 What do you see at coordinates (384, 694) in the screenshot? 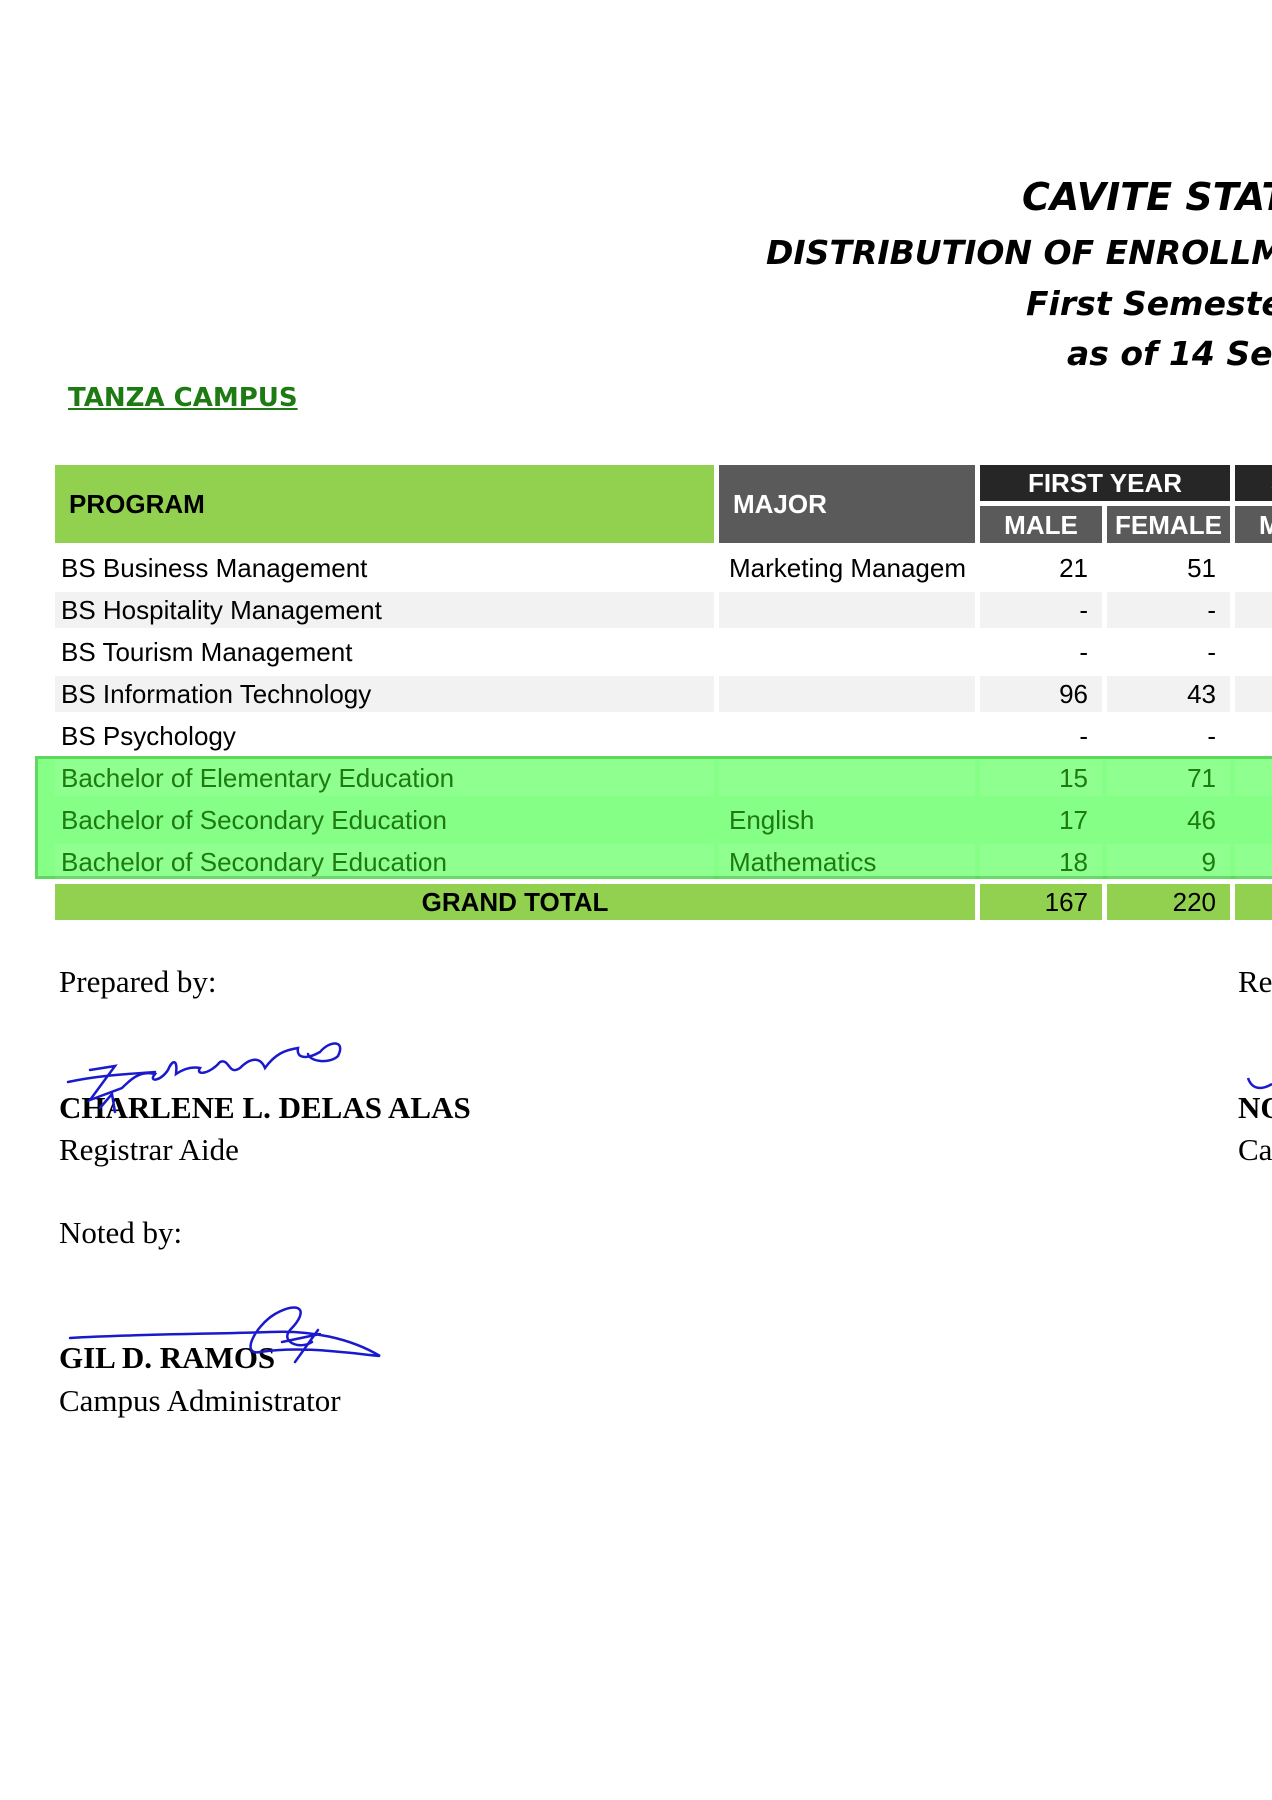
I see `cell-program: BS Information Technology` at bounding box center [384, 694].